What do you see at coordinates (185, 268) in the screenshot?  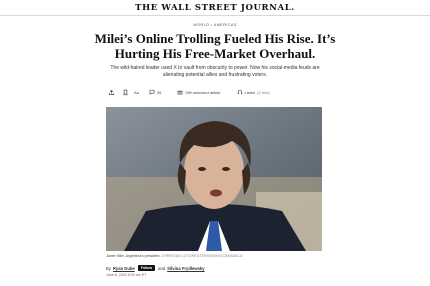 I see `author-link-2: Silvina Frydlewsky` at bounding box center [185, 268].